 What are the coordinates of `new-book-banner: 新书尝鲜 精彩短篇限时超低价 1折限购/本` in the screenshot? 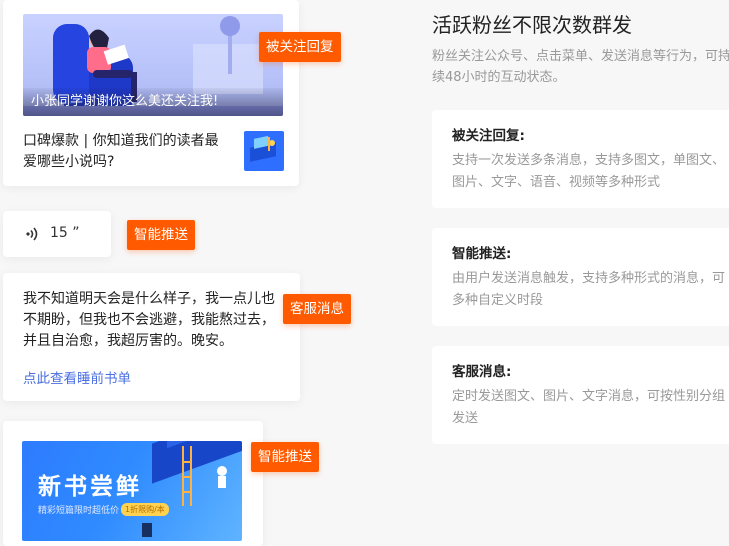 It's located at (132, 491).